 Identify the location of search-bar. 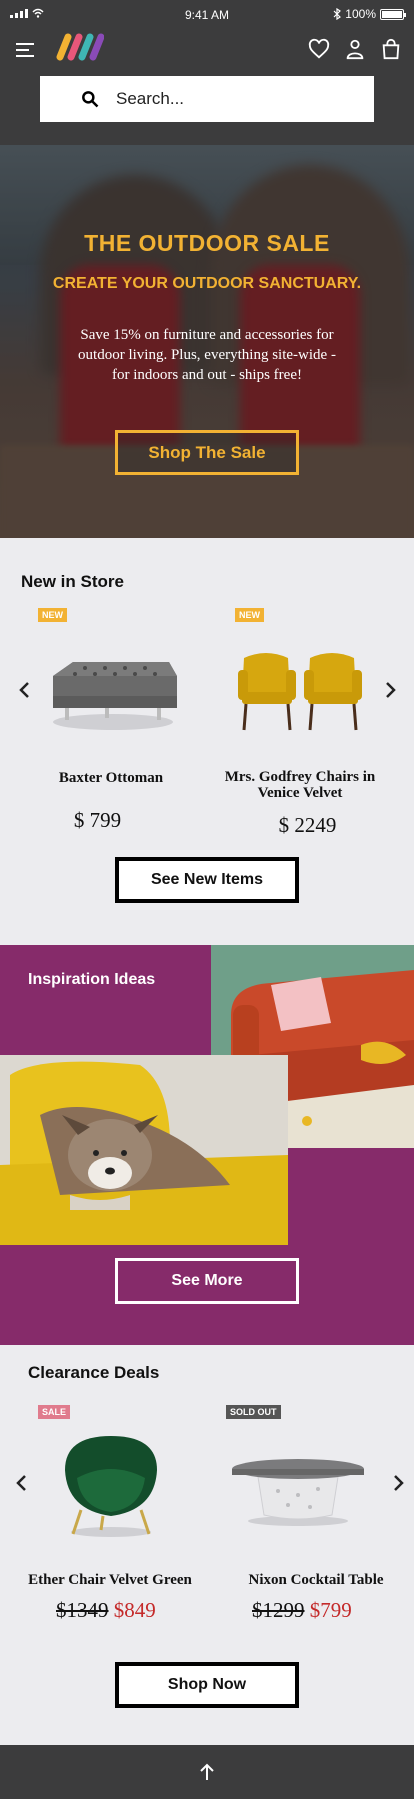
(207, 99).